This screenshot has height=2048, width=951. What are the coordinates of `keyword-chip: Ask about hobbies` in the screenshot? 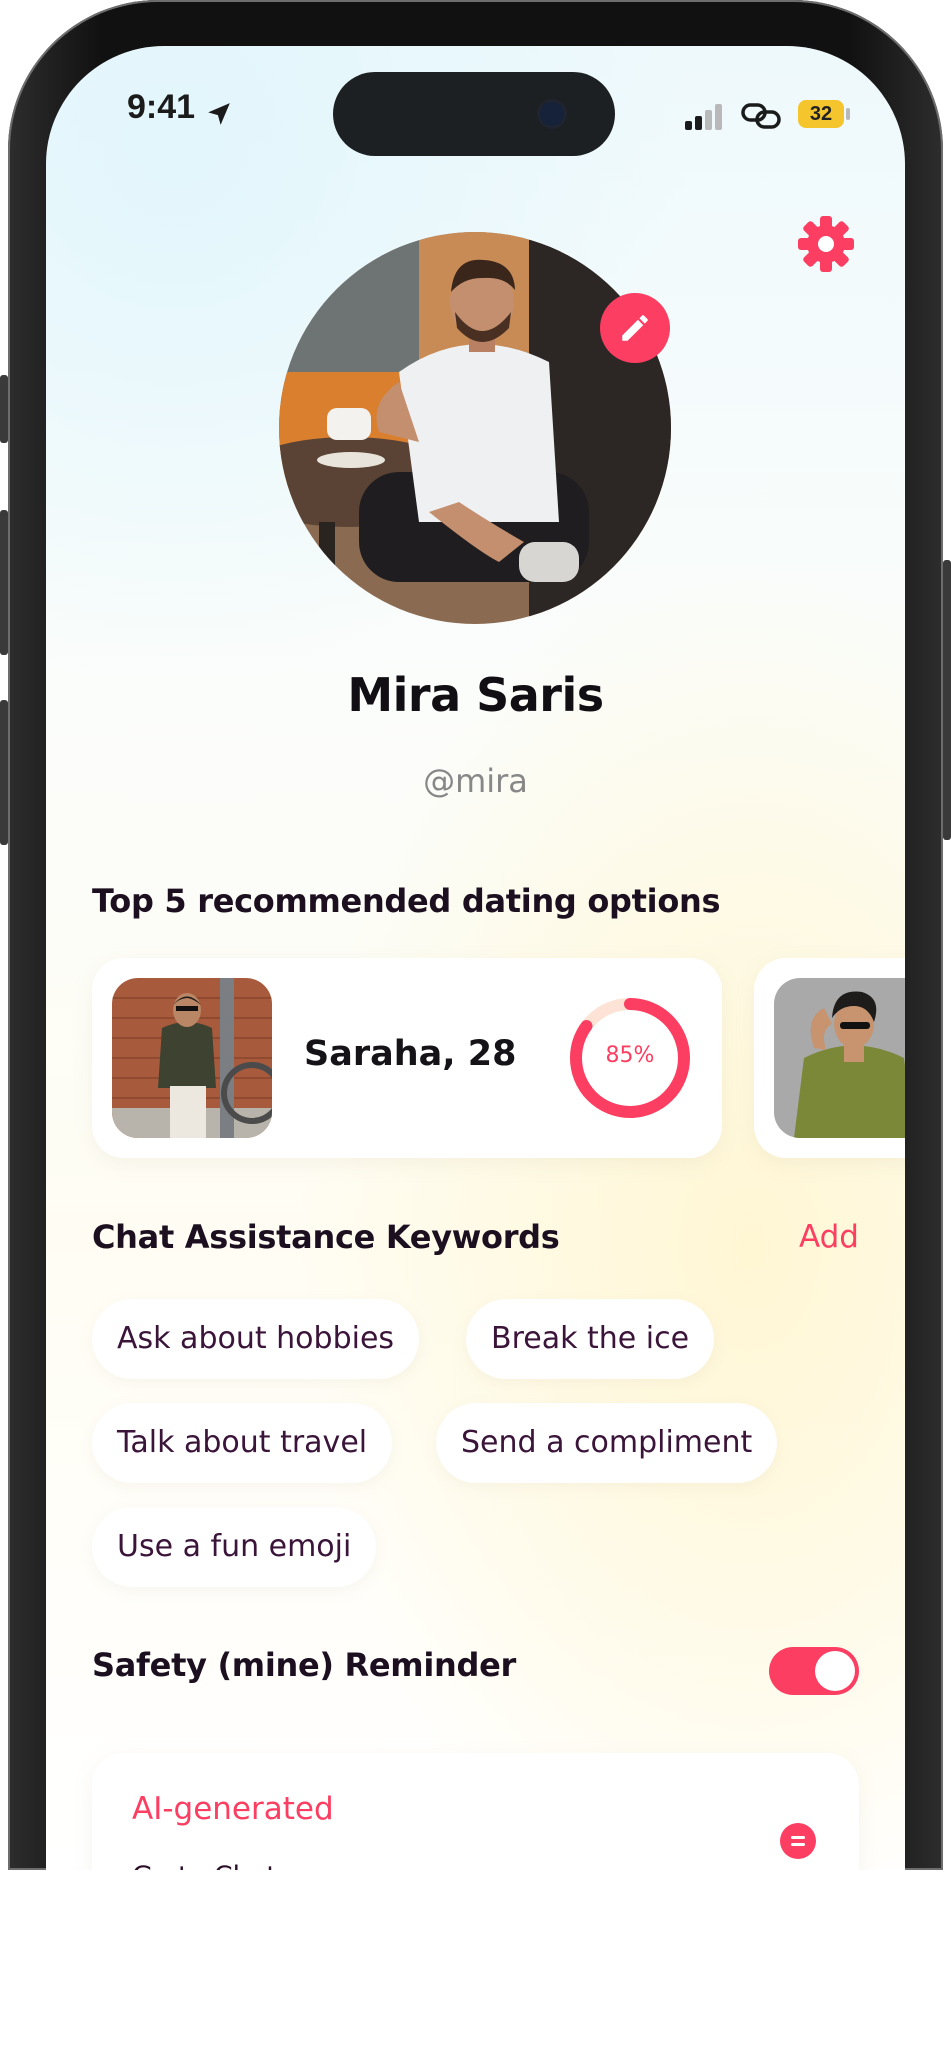 It's located at (256, 1339).